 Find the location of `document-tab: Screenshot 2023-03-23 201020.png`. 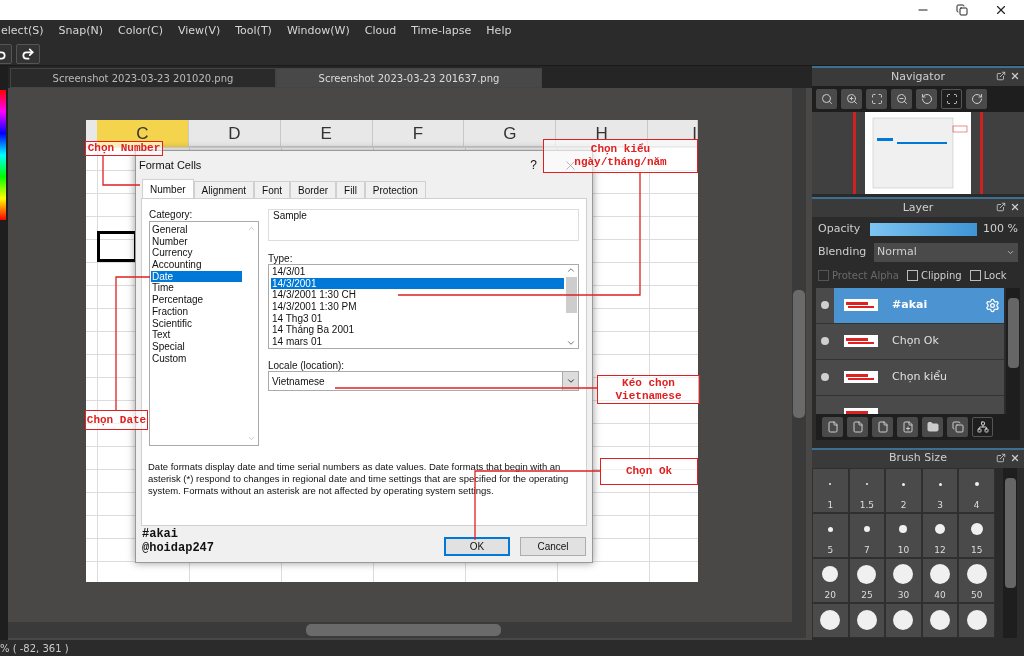

document-tab: Screenshot 2023-03-23 201020.png is located at coordinates (143, 78).